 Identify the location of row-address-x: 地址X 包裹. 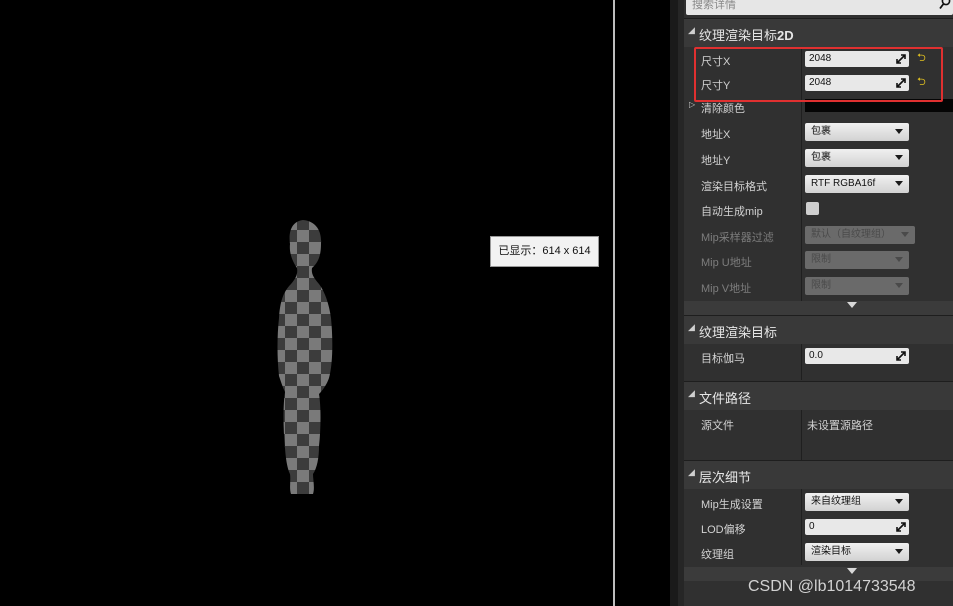
(818, 132).